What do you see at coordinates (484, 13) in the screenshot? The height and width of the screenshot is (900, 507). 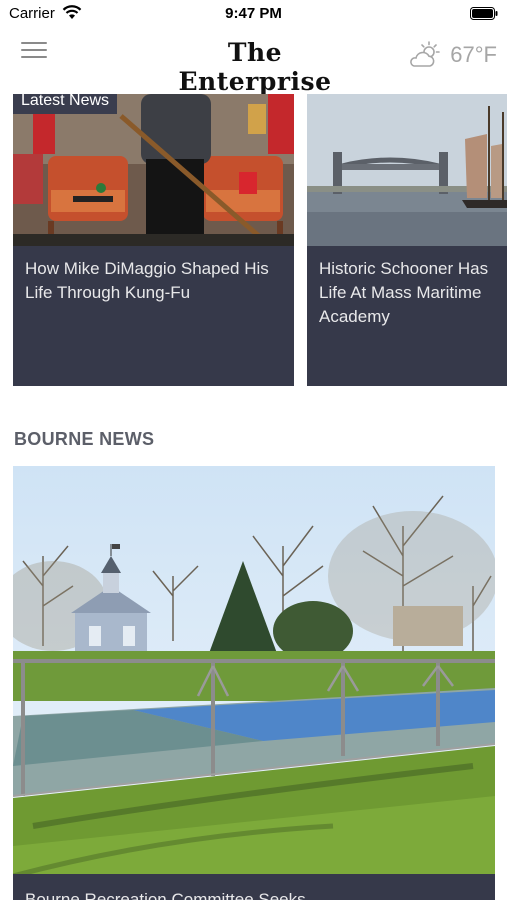 I see `battery-icon` at bounding box center [484, 13].